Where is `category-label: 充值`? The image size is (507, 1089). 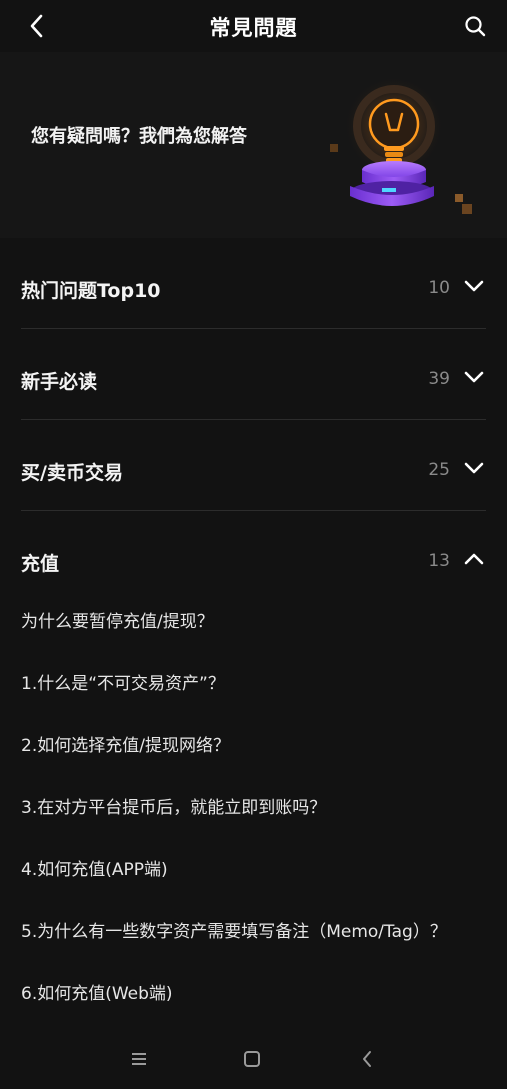
category-label: 充值 is located at coordinates (40, 564).